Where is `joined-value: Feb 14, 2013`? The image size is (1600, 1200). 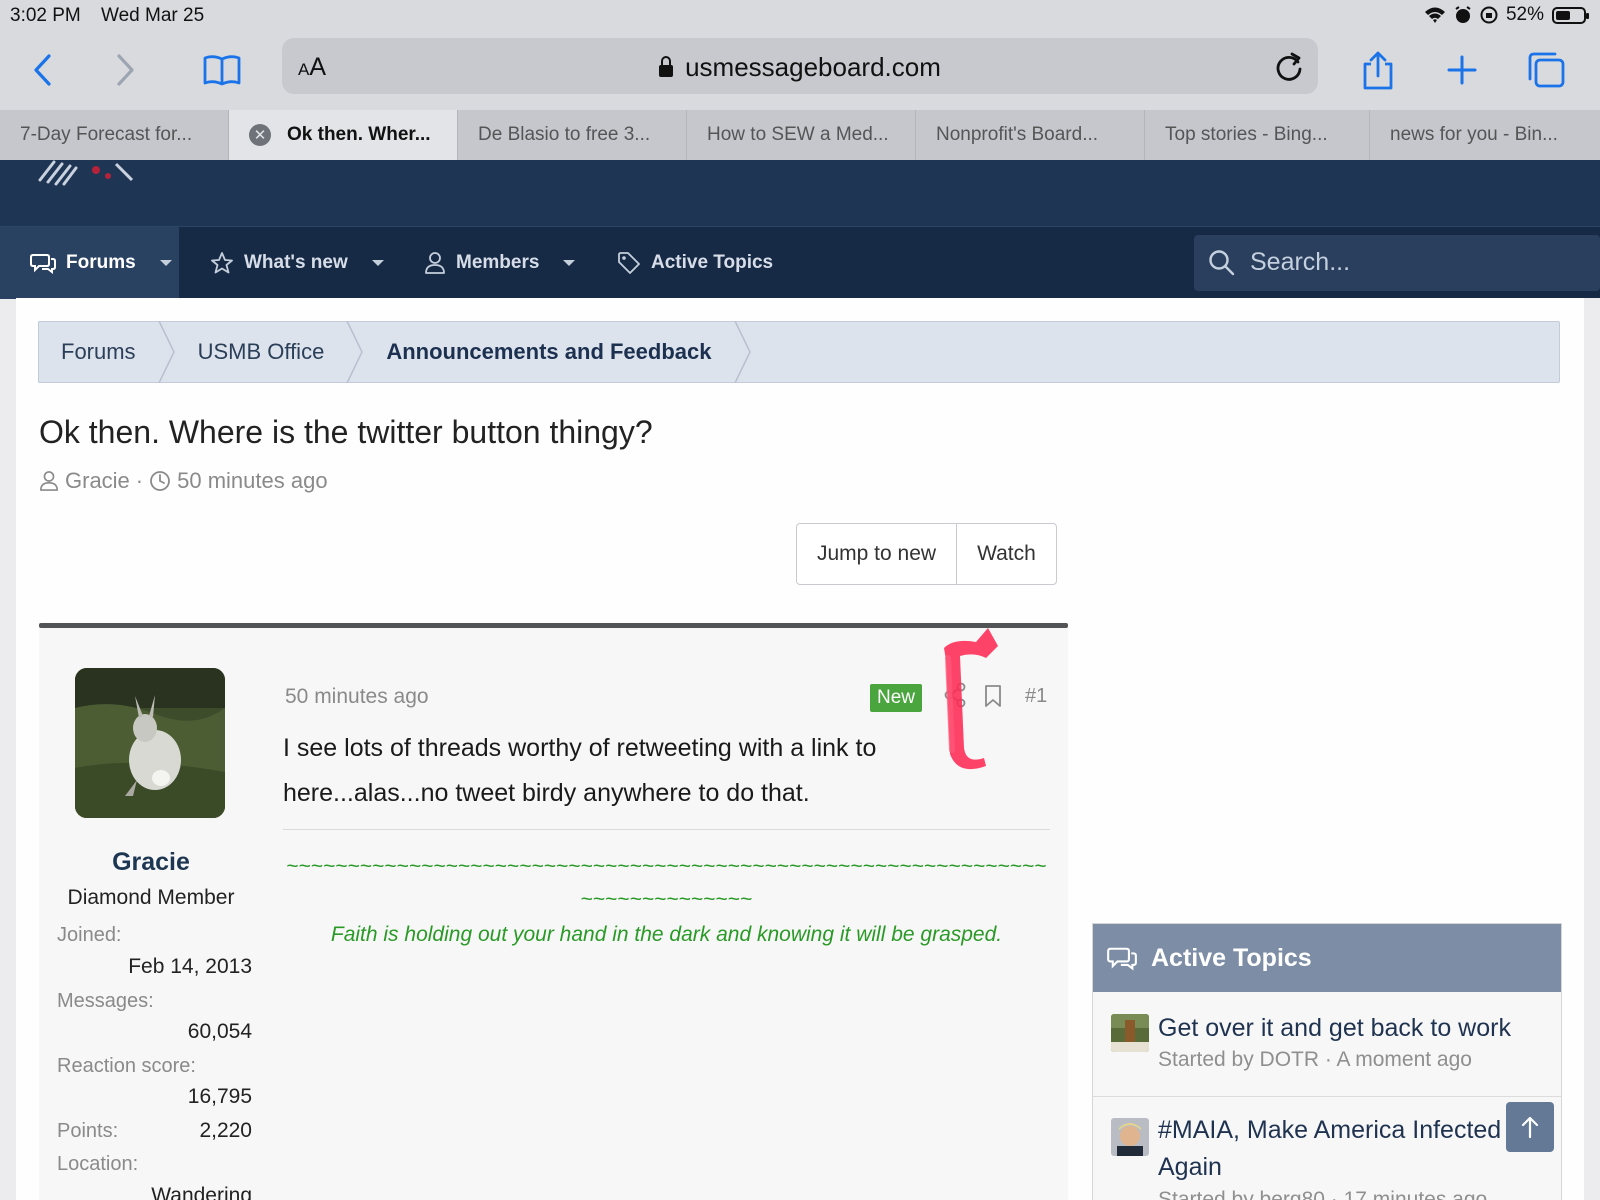 joined-value: Feb 14, 2013 is located at coordinates (190, 966).